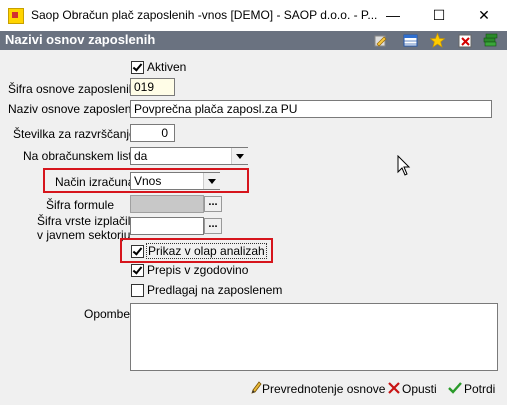 The image size is (507, 405). I want to click on opombe-textarea, so click(314, 337).